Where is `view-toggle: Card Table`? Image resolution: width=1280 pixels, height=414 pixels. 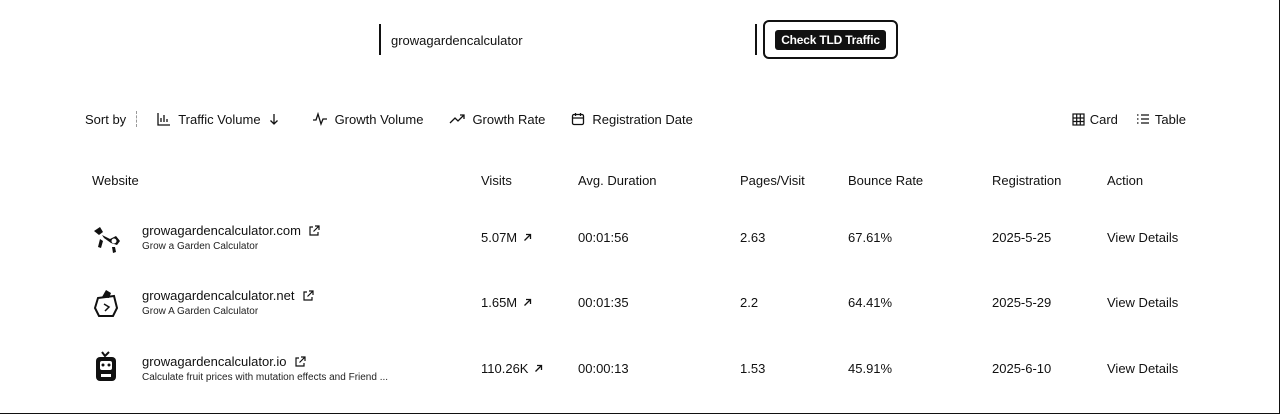 view-toggle: Card Table is located at coordinates (1120, 119).